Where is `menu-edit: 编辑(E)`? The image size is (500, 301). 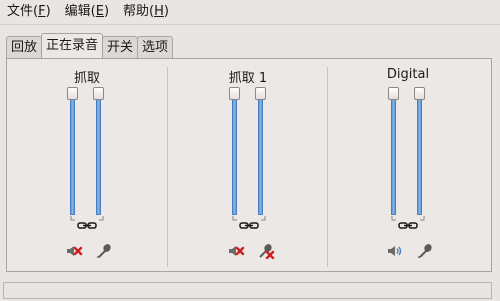 menu-edit: 编辑(E) is located at coordinates (87, 12).